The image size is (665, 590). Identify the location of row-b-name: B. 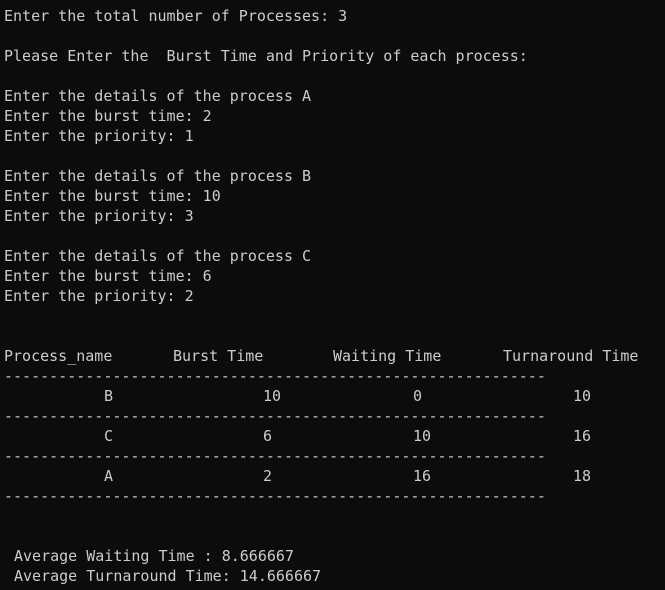
(109, 396).